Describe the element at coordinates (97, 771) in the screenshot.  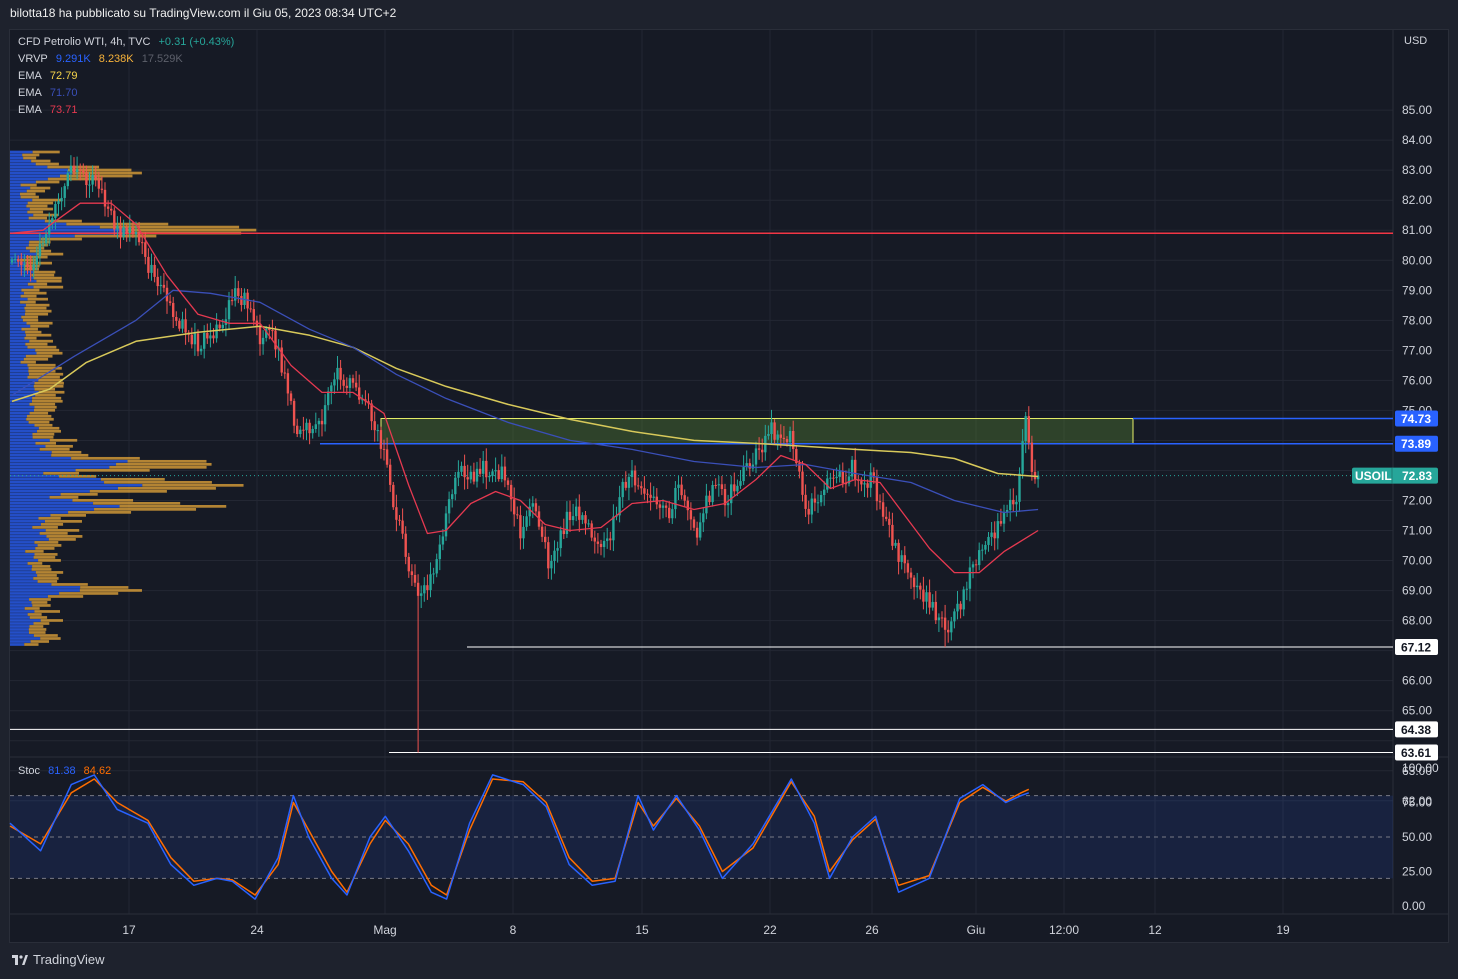
I see `stoch-d-value: 84.62` at that location.